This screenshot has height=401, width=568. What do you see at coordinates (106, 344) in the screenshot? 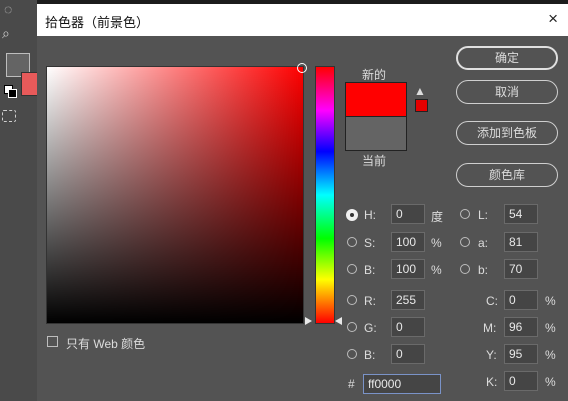
I see `web-colors-label: 只有 Web 颜色` at bounding box center [106, 344].